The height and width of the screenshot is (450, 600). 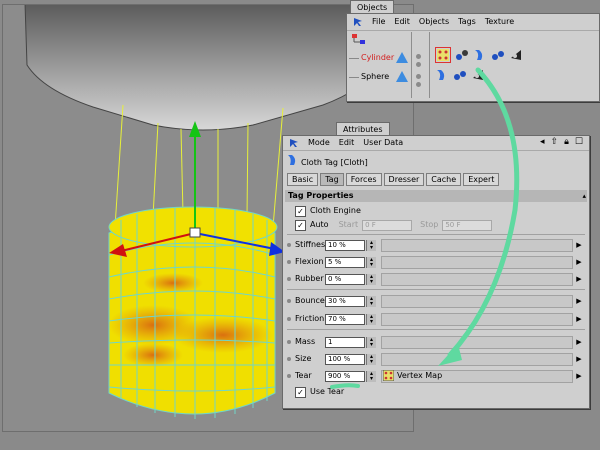 I want to click on stop-label: Stop, so click(x=429, y=224).